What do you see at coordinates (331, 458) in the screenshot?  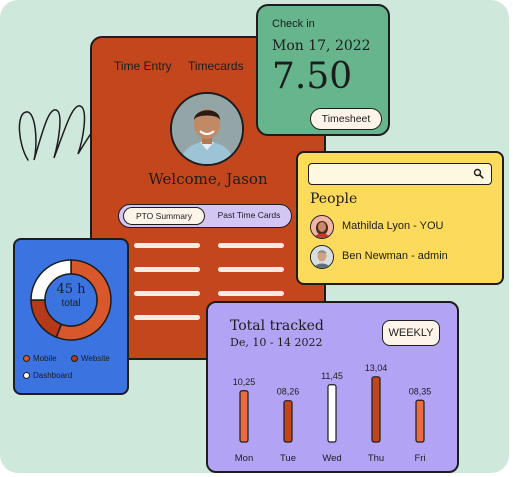 I see `bar-category-label: Wed` at bounding box center [331, 458].